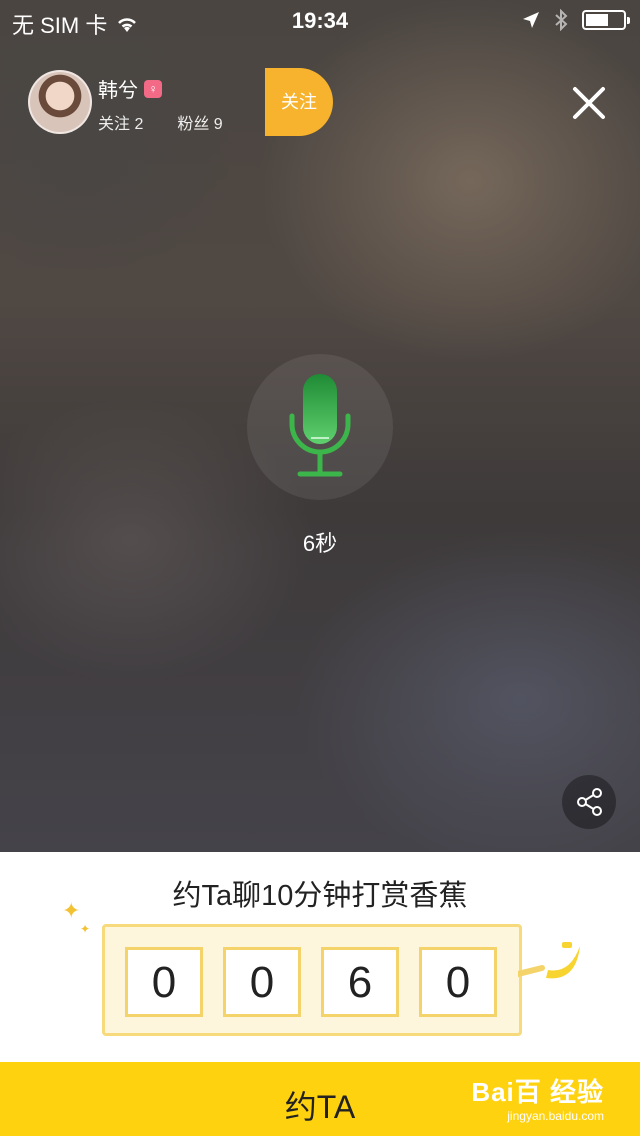 This screenshot has height=1136, width=640. What do you see at coordinates (320, 1099) in the screenshot?
I see `date-ta-button: 约TA Bai百 经验 jingyan.baidu.com` at bounding box center [320, 1099].